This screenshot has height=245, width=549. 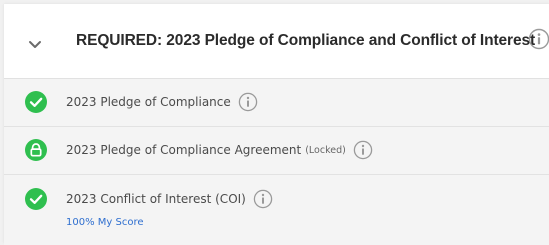 What do you see at coordinates (36, 150) in the screenshot?
I see `lock-icon` at bounding box center [36, 150].